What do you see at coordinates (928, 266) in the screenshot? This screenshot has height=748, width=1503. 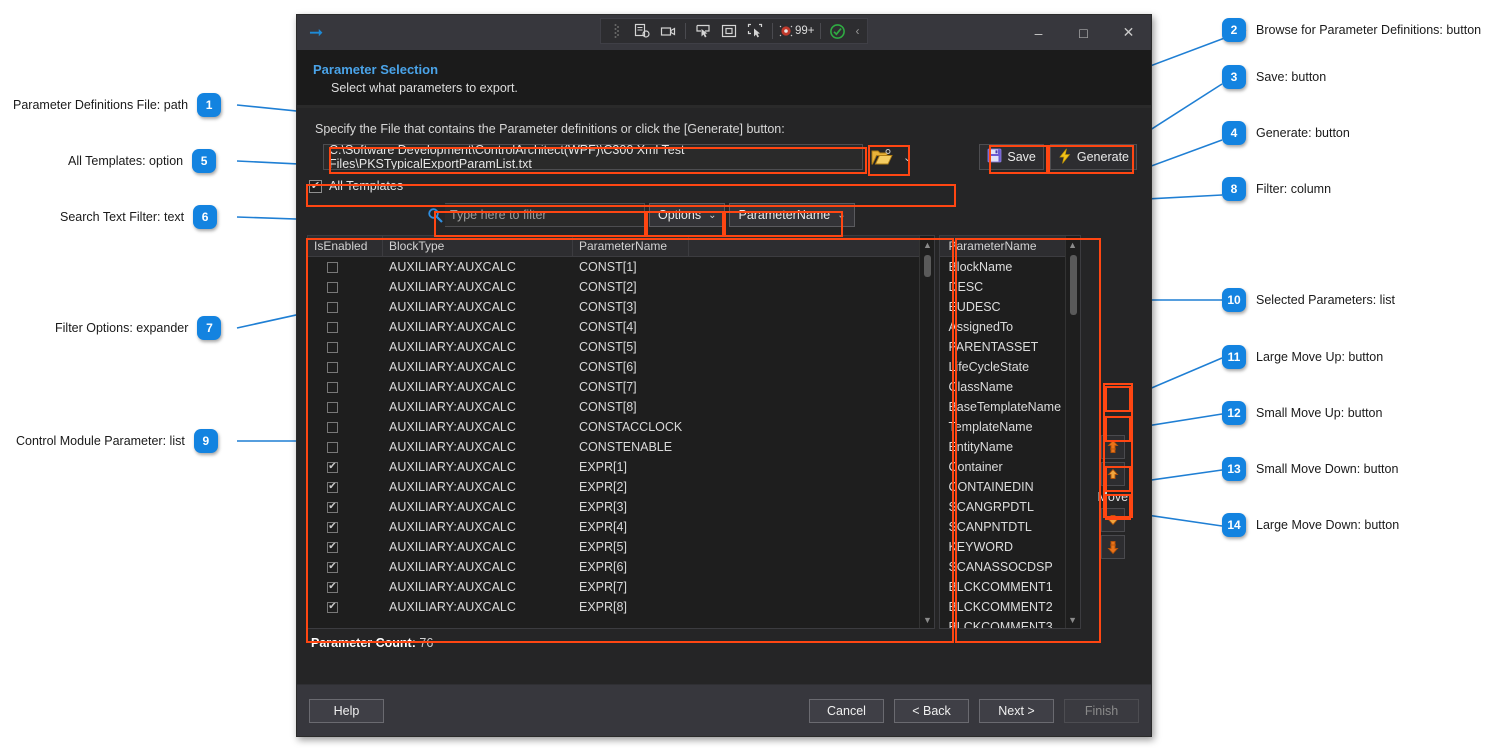 I see `scroll-thumb` at bounding box center [928, 266].